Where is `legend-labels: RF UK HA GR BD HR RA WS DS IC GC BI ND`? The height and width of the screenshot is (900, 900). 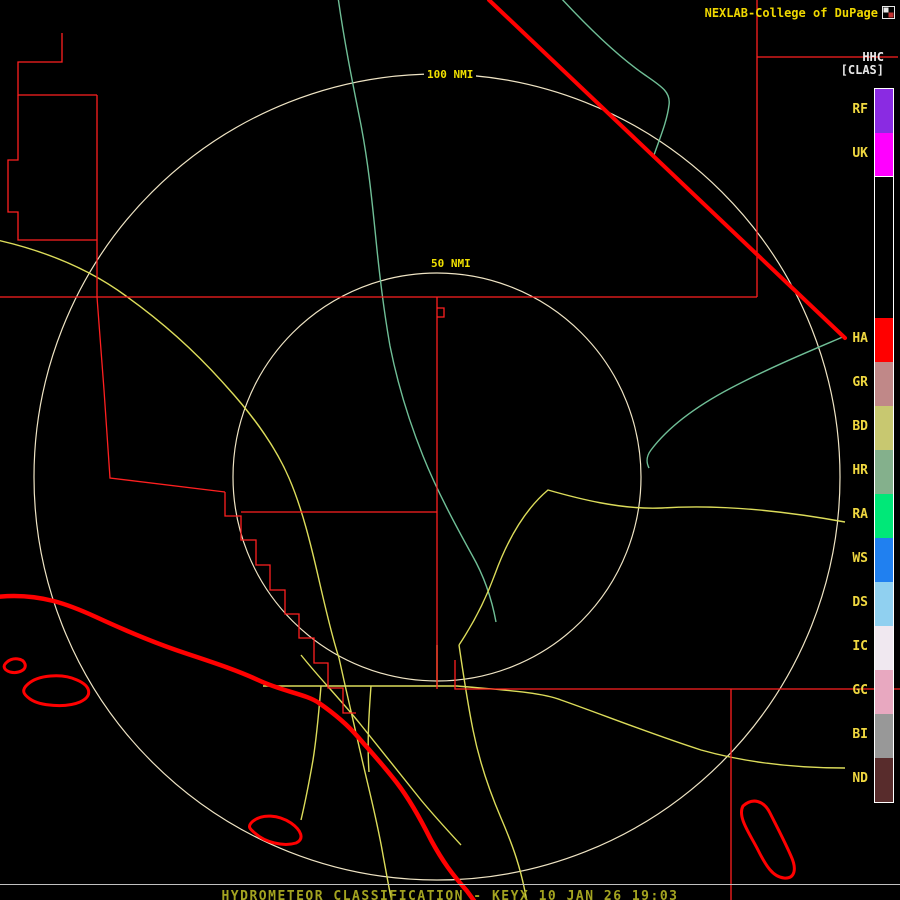 legend-labels: RF UK HA GR BD HR RA WS DS IC GC BI ND is located at coordinates (848, 450).